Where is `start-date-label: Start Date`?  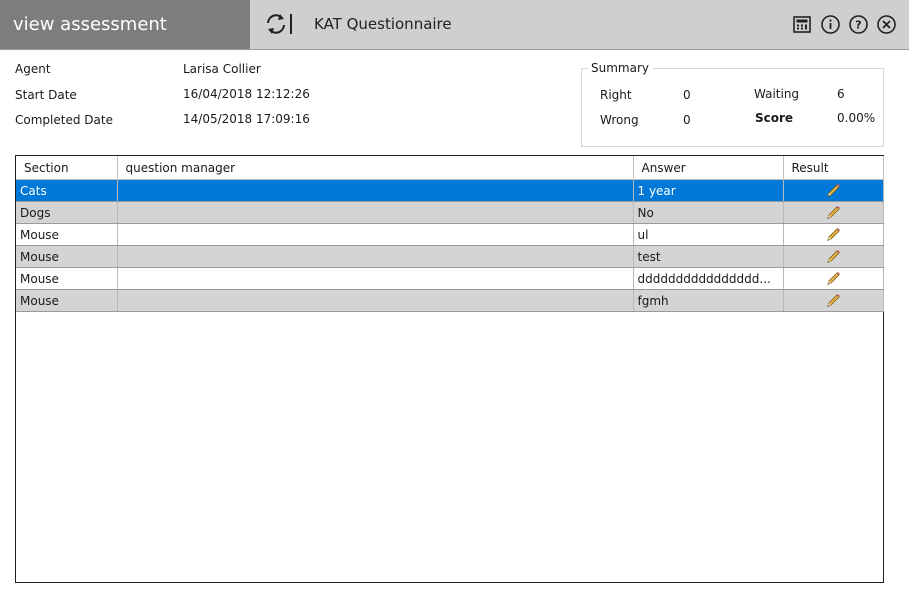 start-date-label: Start Date is located at coordinates (46, 95).